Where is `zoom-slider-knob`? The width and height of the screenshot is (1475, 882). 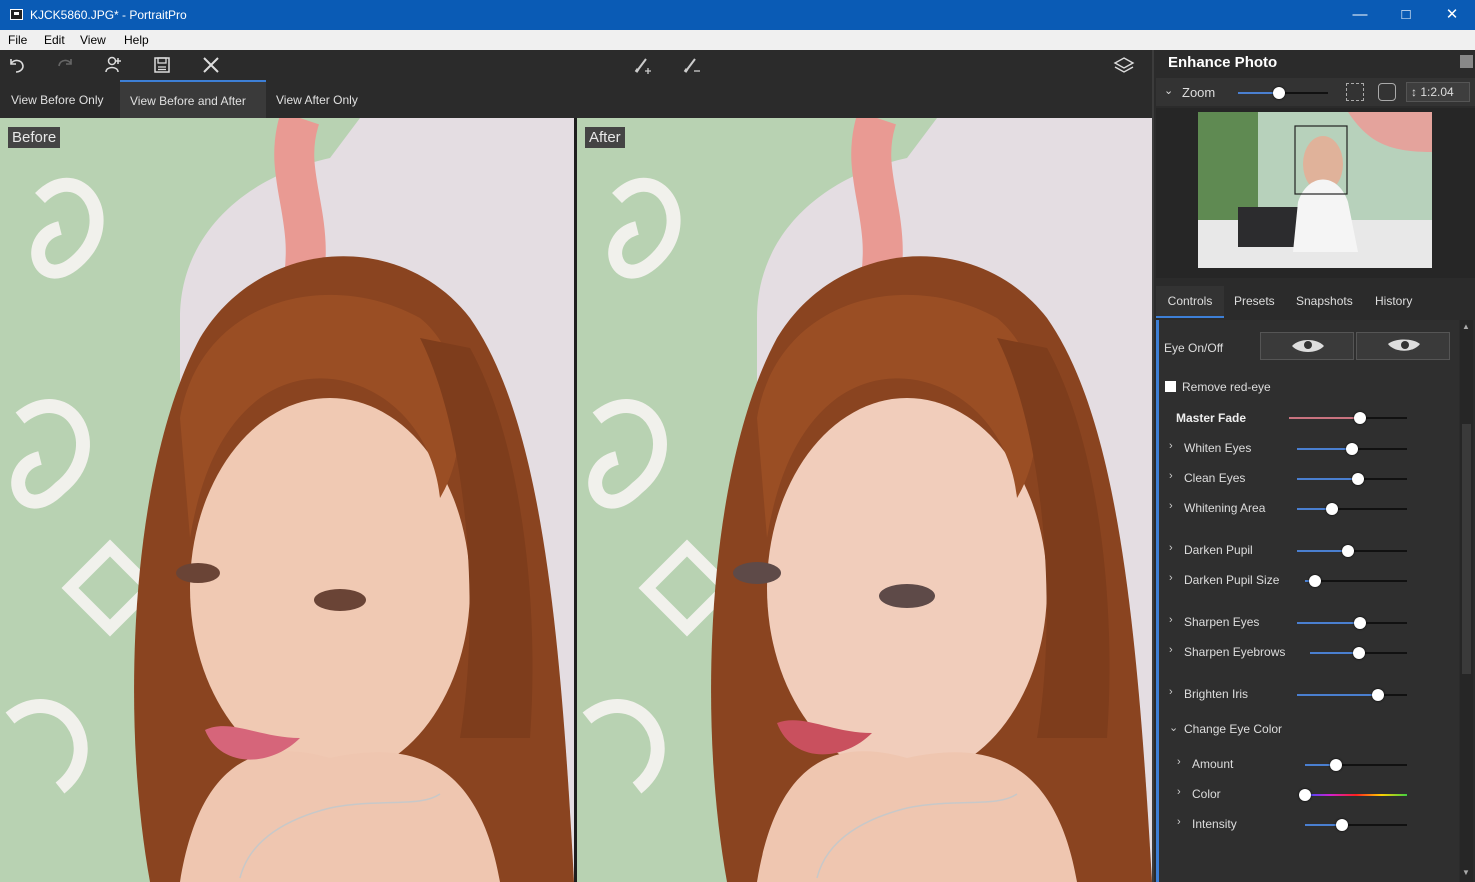 zoom-slider-knob is located at coordinates (1278, 93).